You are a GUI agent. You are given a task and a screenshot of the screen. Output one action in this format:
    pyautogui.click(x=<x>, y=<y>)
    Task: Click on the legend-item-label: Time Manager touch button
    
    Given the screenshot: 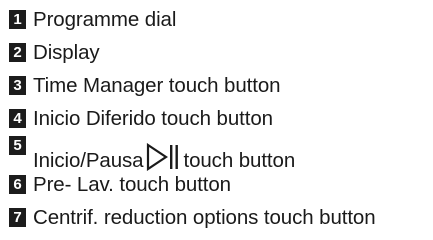 What is the action you would take?
    pyautogui.click(x=157, y=85)
    